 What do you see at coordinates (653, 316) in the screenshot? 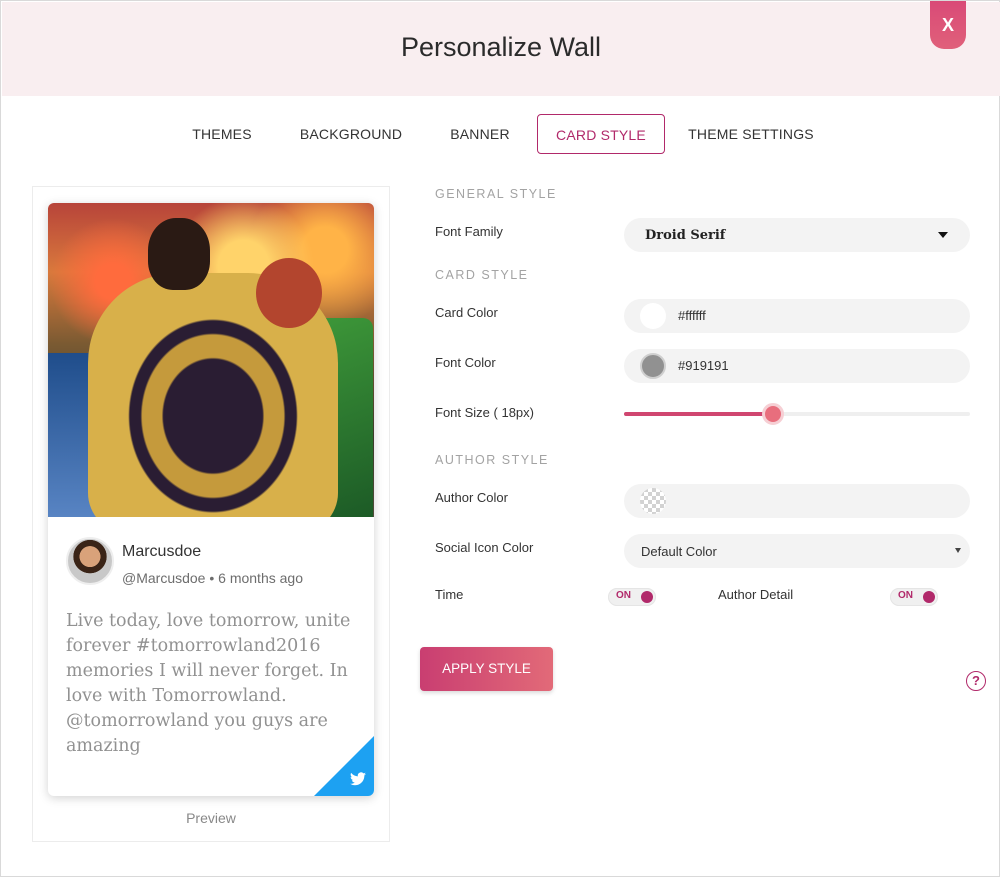
I see `card-color-swatch` at bounding box center [653, 316].